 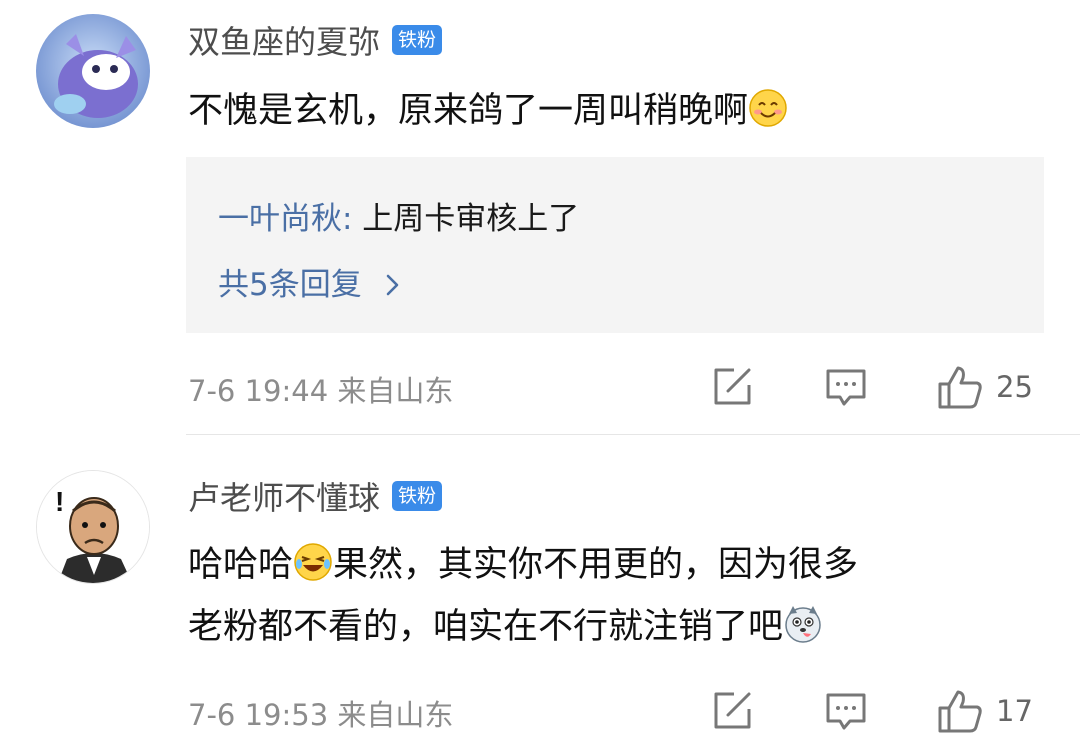 What do you see at coordinates (1014, 387) in the screenshot?
I see `like-count: 25` at bounding box center [1014, 387].